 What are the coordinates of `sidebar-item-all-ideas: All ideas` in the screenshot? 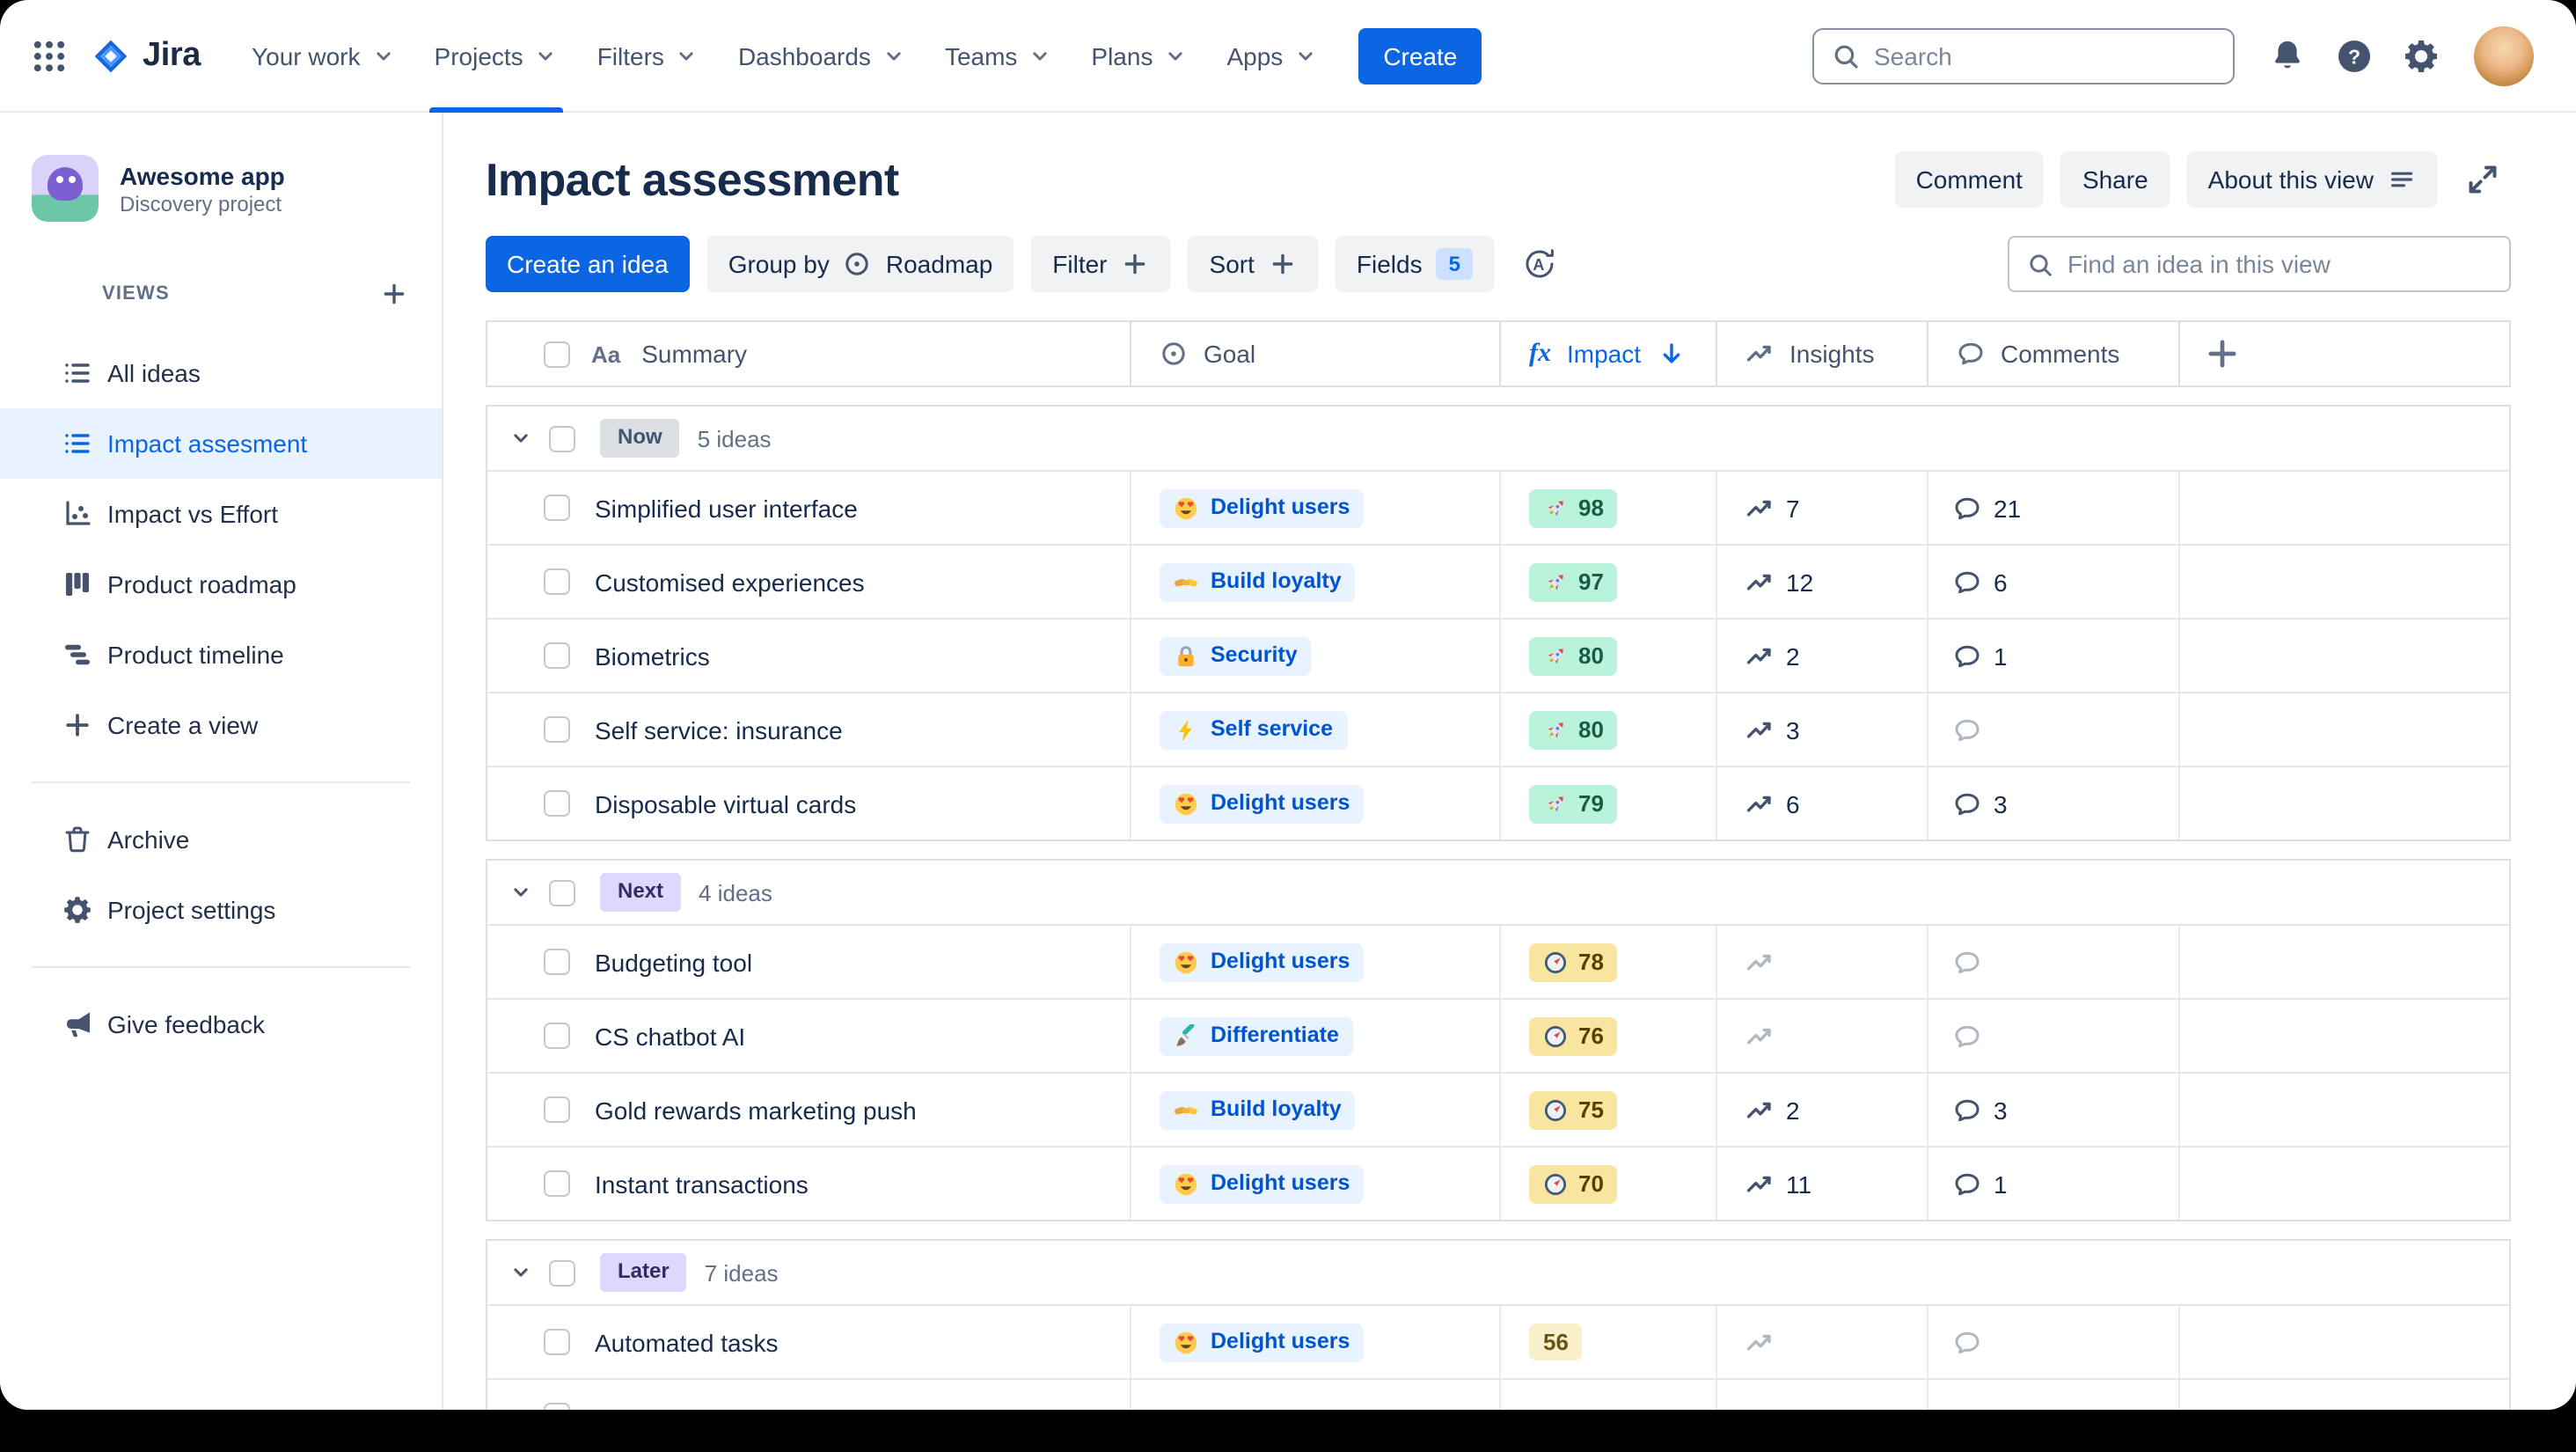 It's located at (221, 373).